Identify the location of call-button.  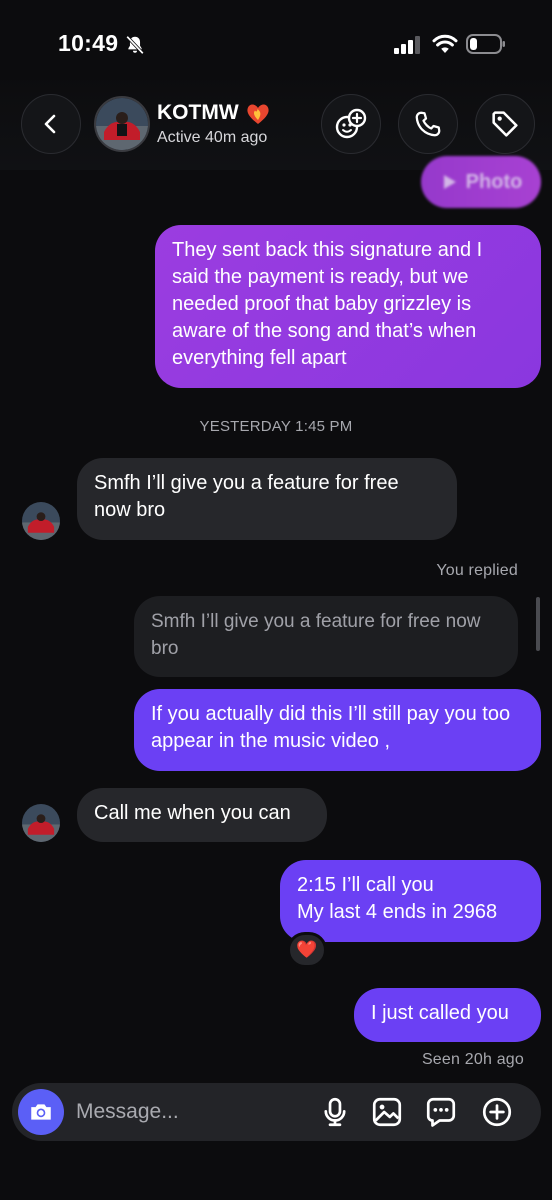
(428, 124).